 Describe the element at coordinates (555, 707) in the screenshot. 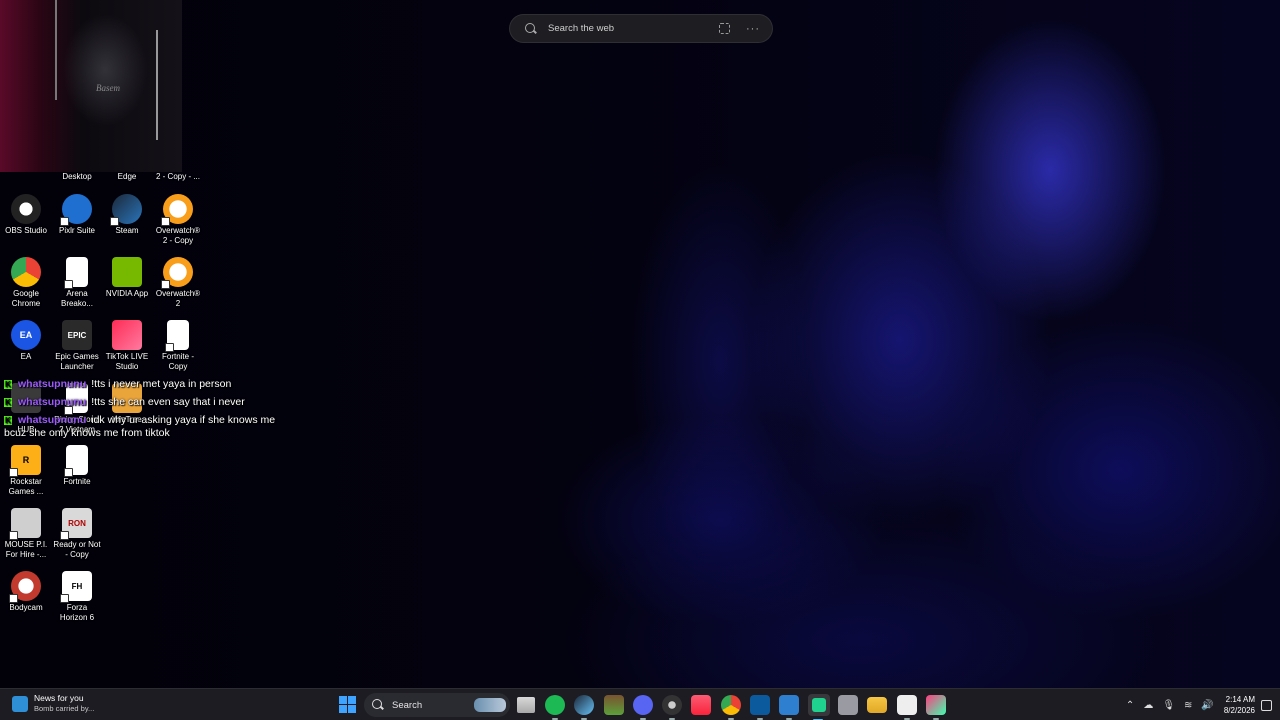

I see `spotify-icon` at that location.